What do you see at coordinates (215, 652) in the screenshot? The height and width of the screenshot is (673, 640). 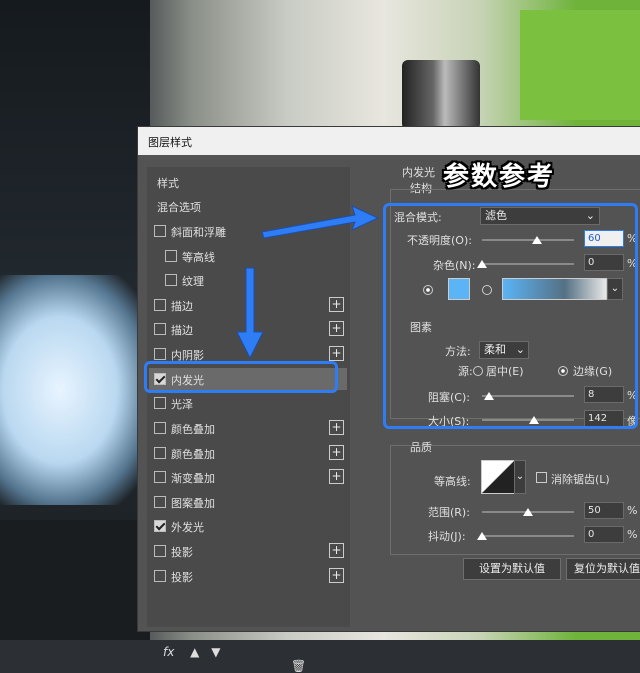 I see `move-down-icon: ▼` at bounding box center [215, 652].